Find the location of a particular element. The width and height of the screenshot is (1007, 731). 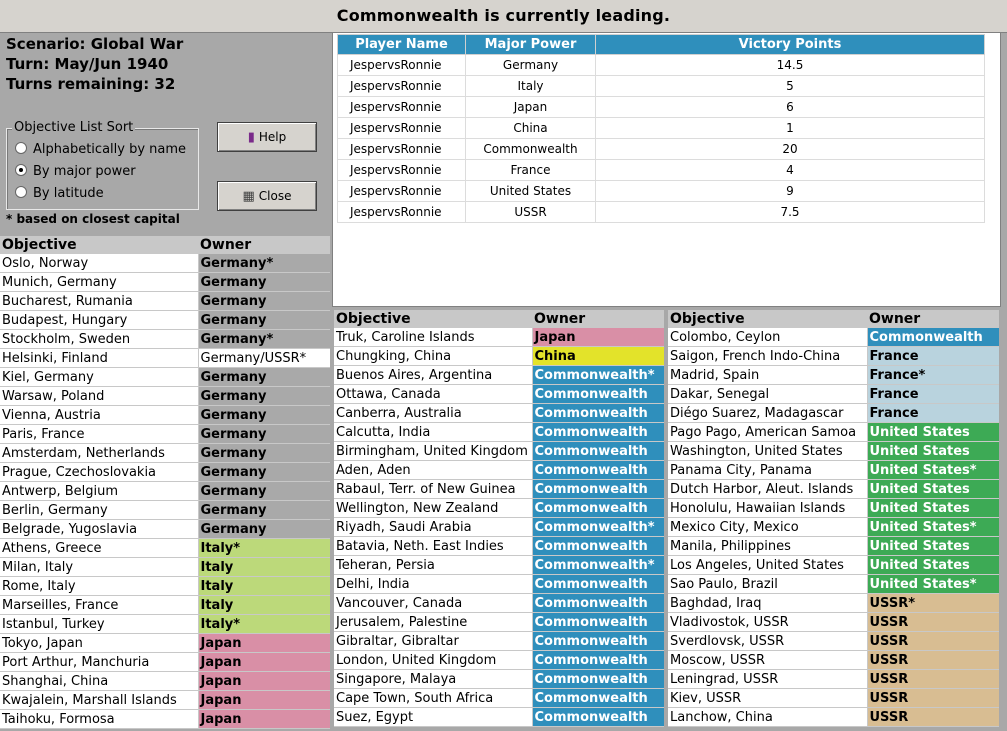

objective-row: Mexico City, Mexico United States* is located at coordinates (833, 527).